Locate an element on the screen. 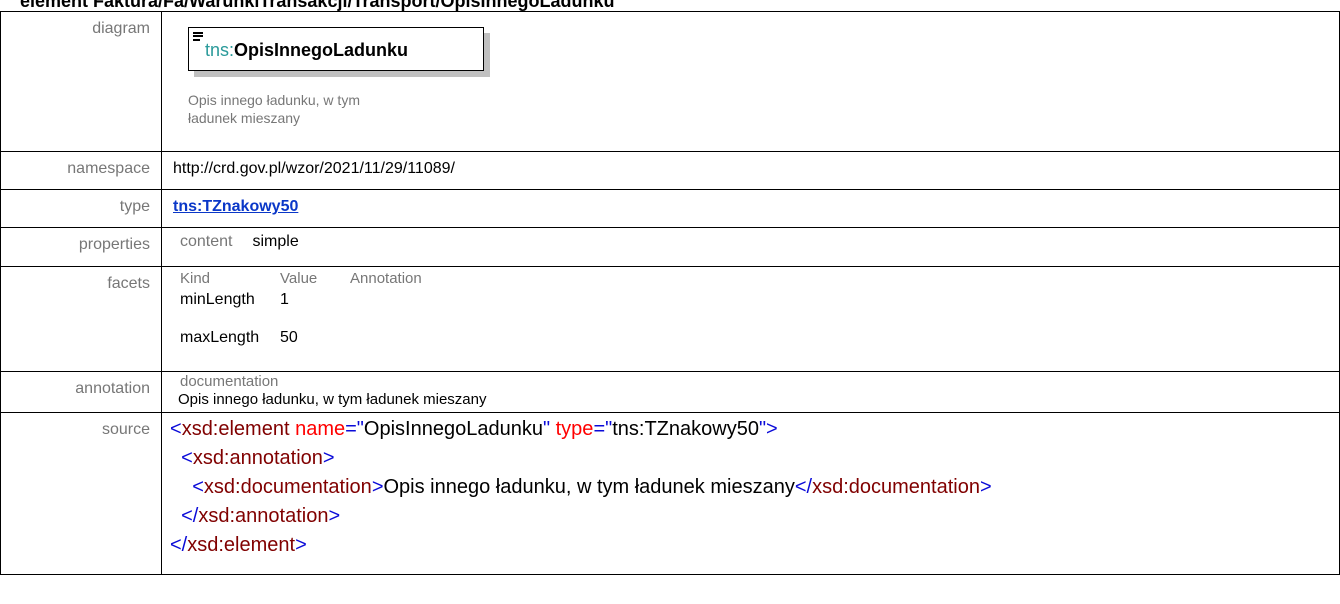 This screenshot has width=1340, height=604. diagram-prefix: tns: is located at coordinates (220, 50).